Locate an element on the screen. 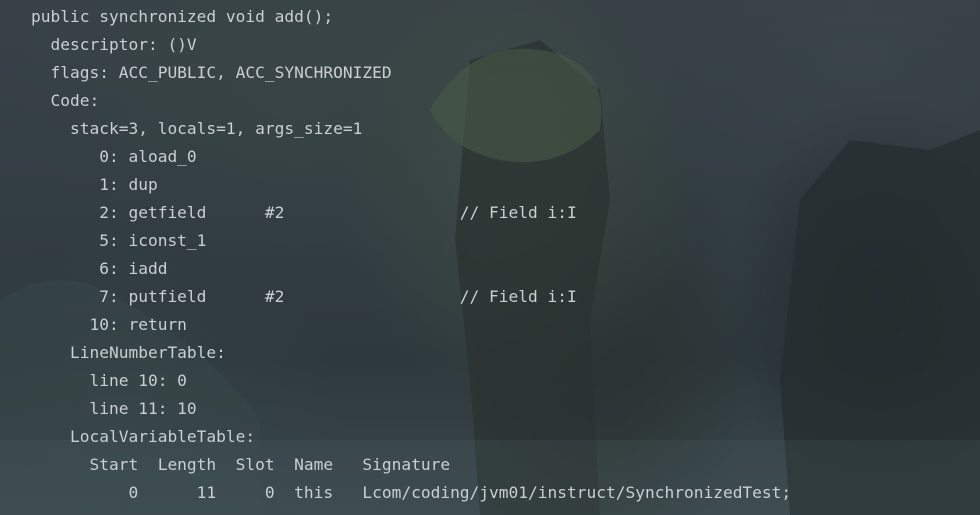  code-line-stack-info: stack=3, locals=1, args_size=1 is located at coordinates (197, 128).